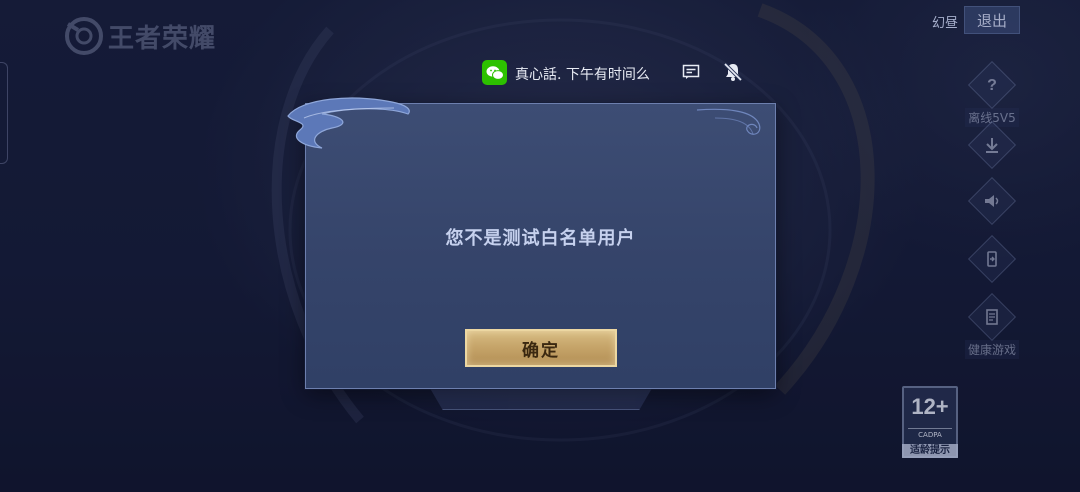 The height and width of the screenshot is (492, 1080). Describe the element at coordinates (582, 75) in the screenshot. I see `notification-text: 真心話. 下午有时间么` at that location.